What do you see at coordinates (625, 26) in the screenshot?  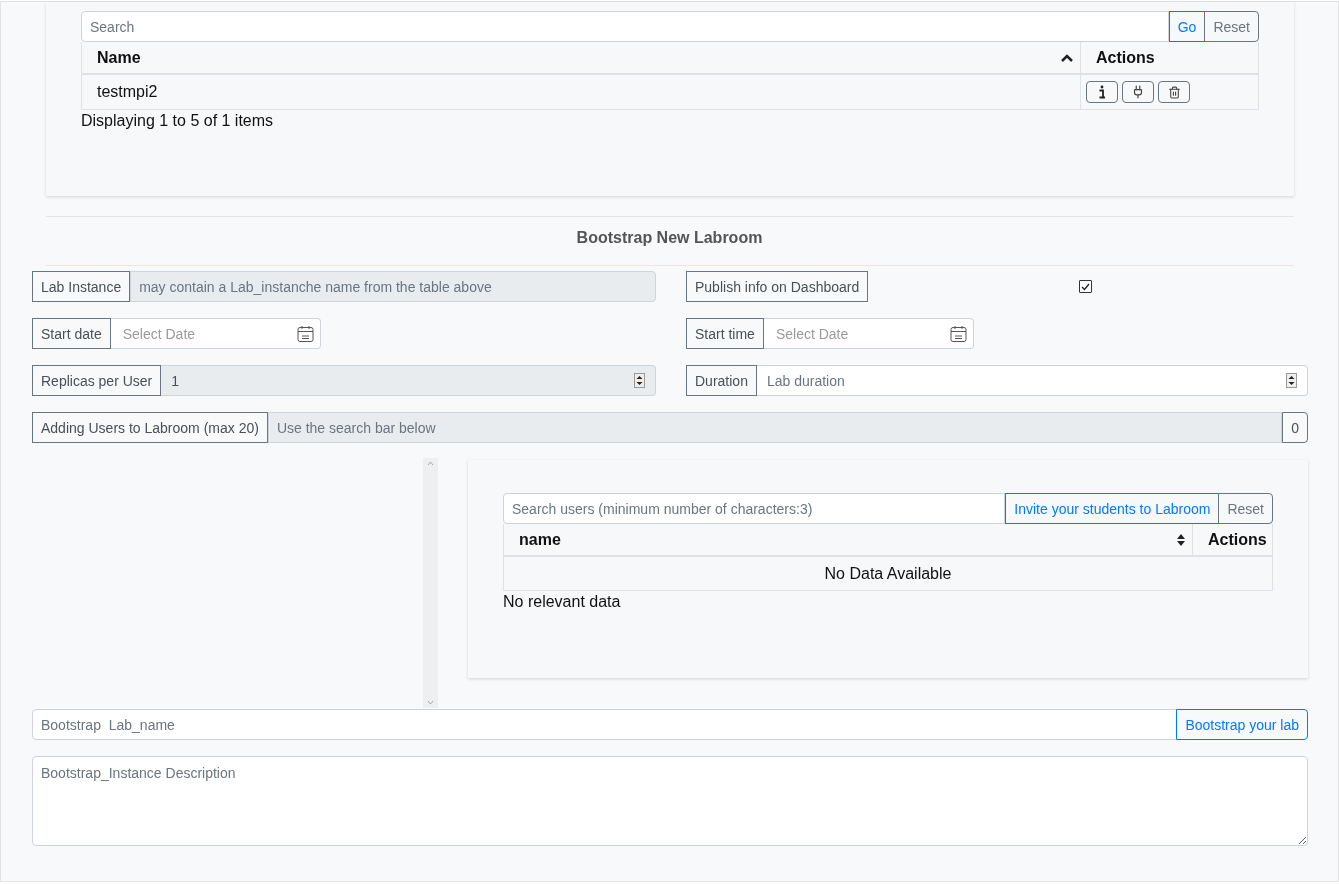 I see `search-field: Search` at bounding box center [625, 26].